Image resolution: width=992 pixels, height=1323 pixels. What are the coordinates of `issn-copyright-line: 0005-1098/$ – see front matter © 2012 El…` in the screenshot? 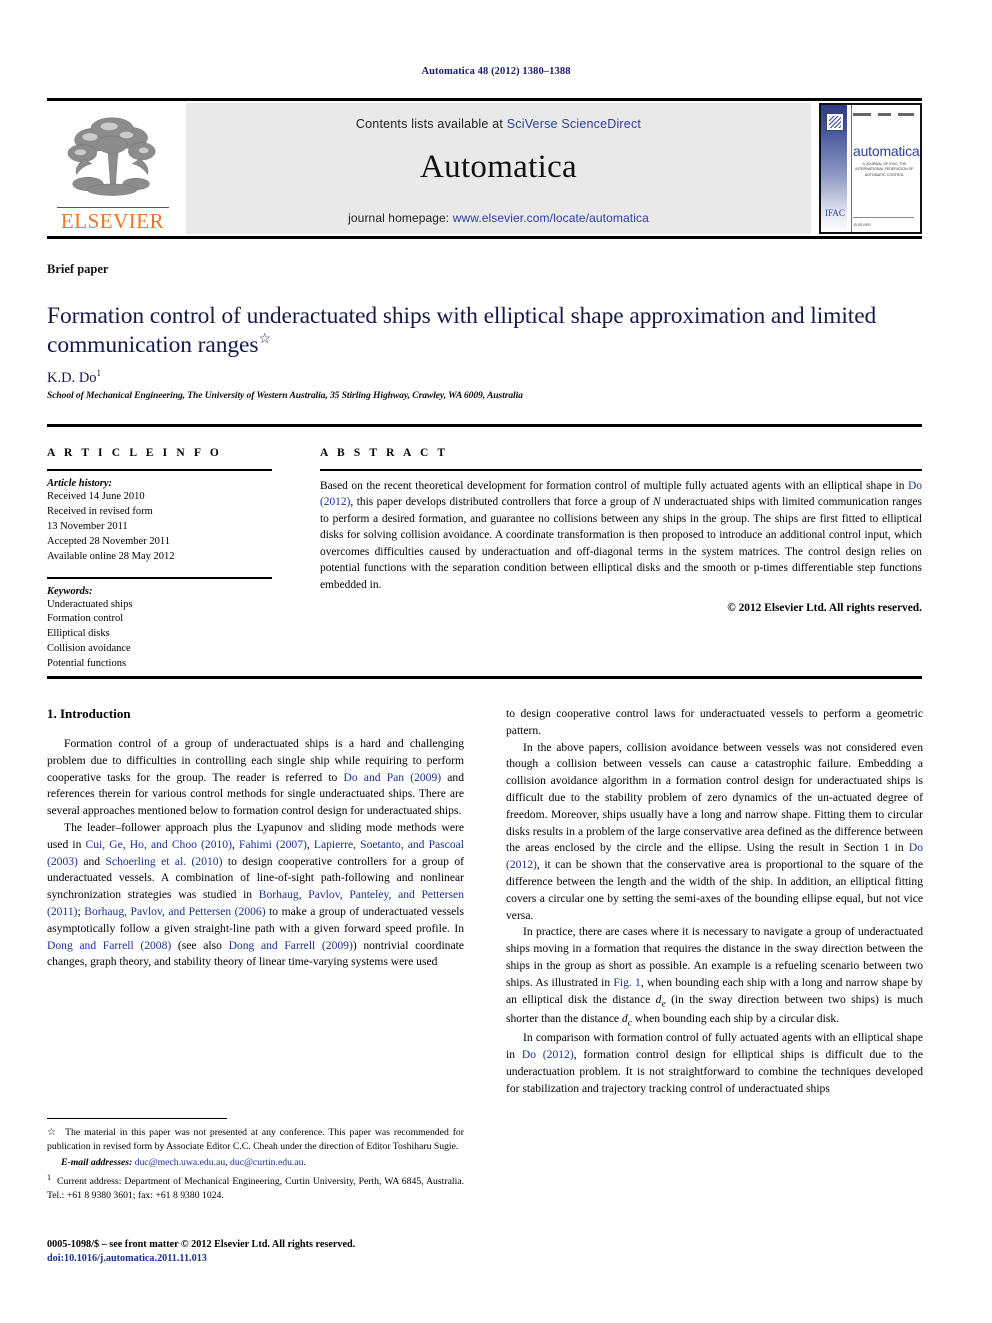 It's located at (201, 1244).